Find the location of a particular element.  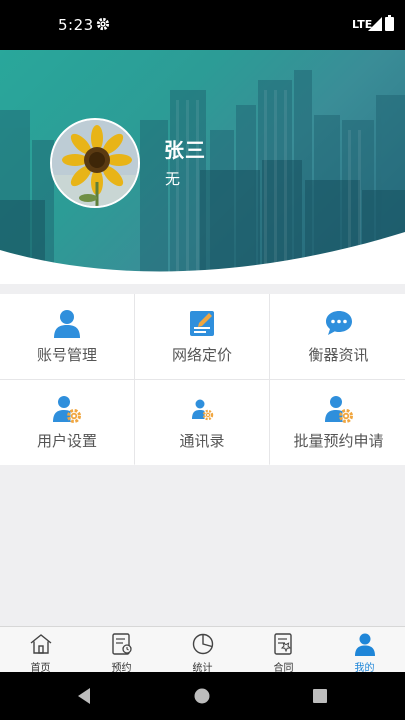

sunflower-image is located at coordinates (95, 163).